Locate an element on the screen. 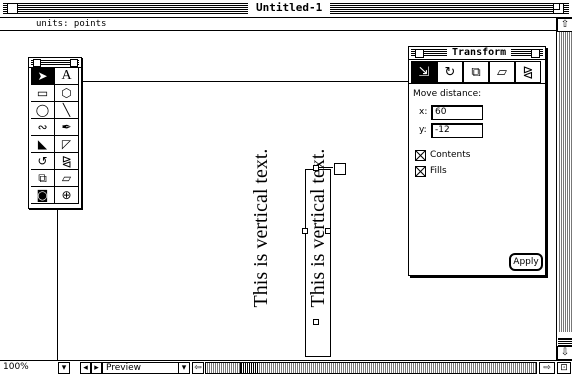  scroll-down-arrow-icon: ⇩ is located at coordinates (564, 353).